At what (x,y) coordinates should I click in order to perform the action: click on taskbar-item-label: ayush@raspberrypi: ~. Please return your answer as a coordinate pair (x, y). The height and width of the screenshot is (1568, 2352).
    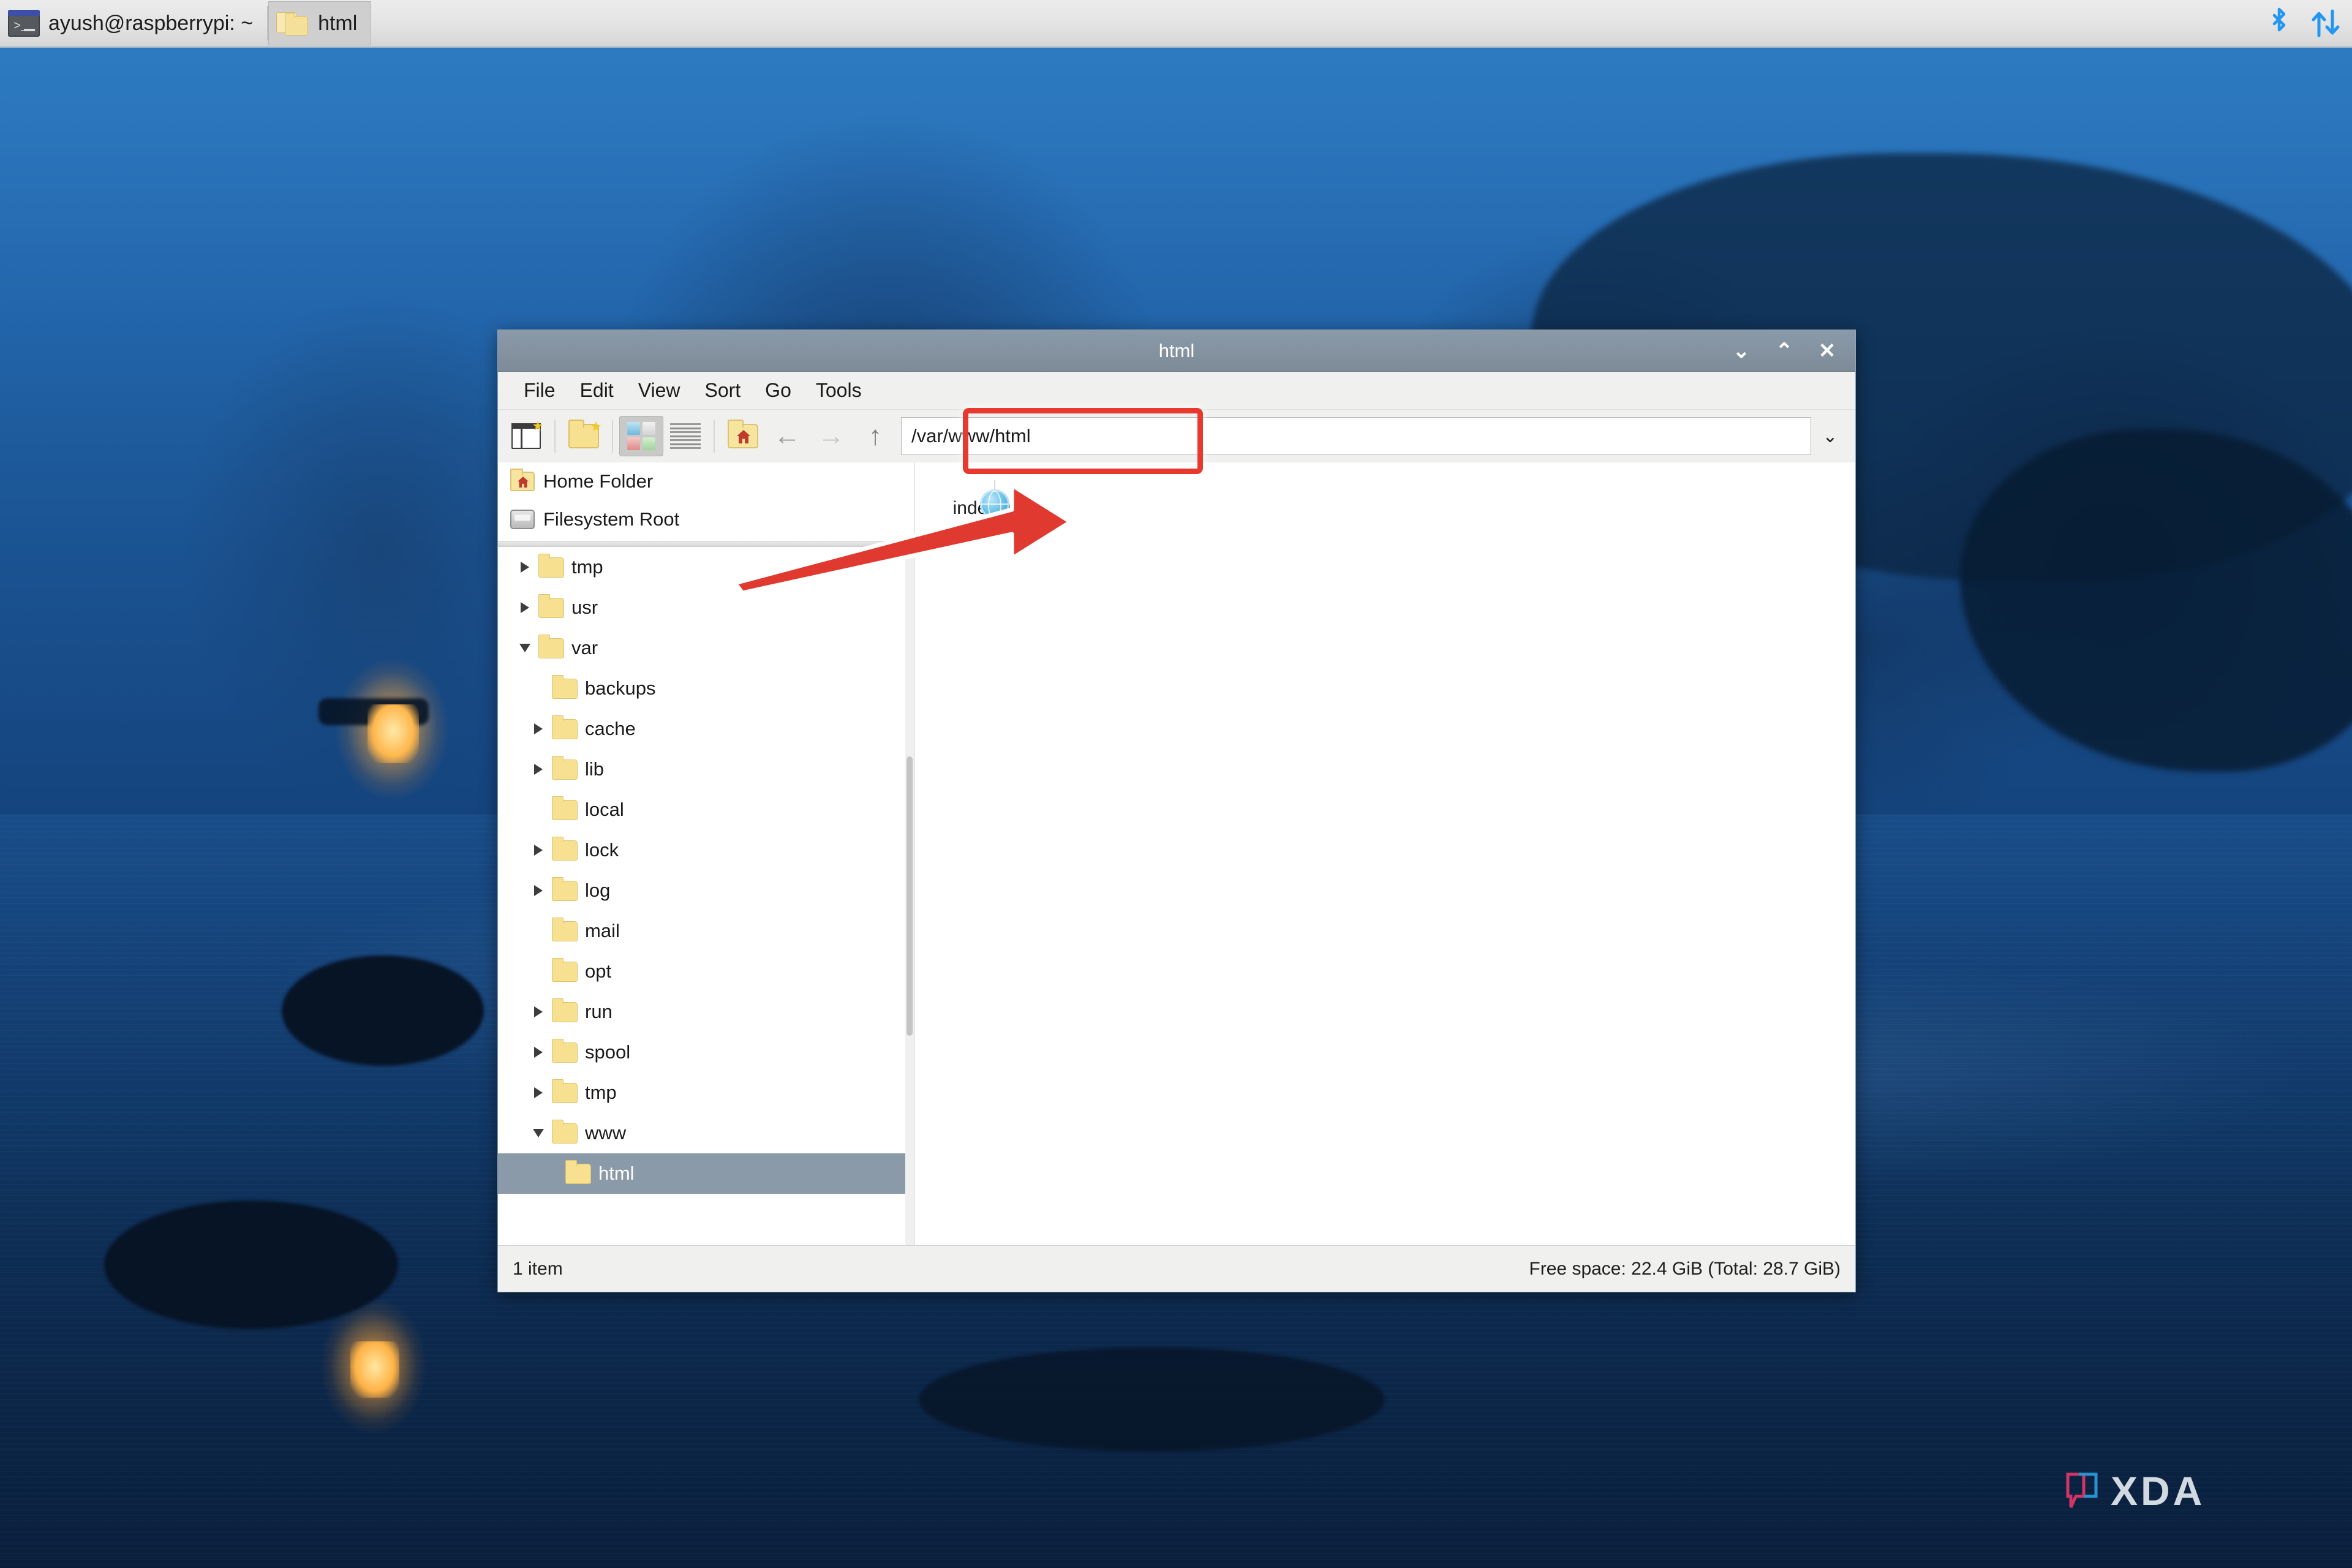
    Looking at the image, I should click on (151, 23).